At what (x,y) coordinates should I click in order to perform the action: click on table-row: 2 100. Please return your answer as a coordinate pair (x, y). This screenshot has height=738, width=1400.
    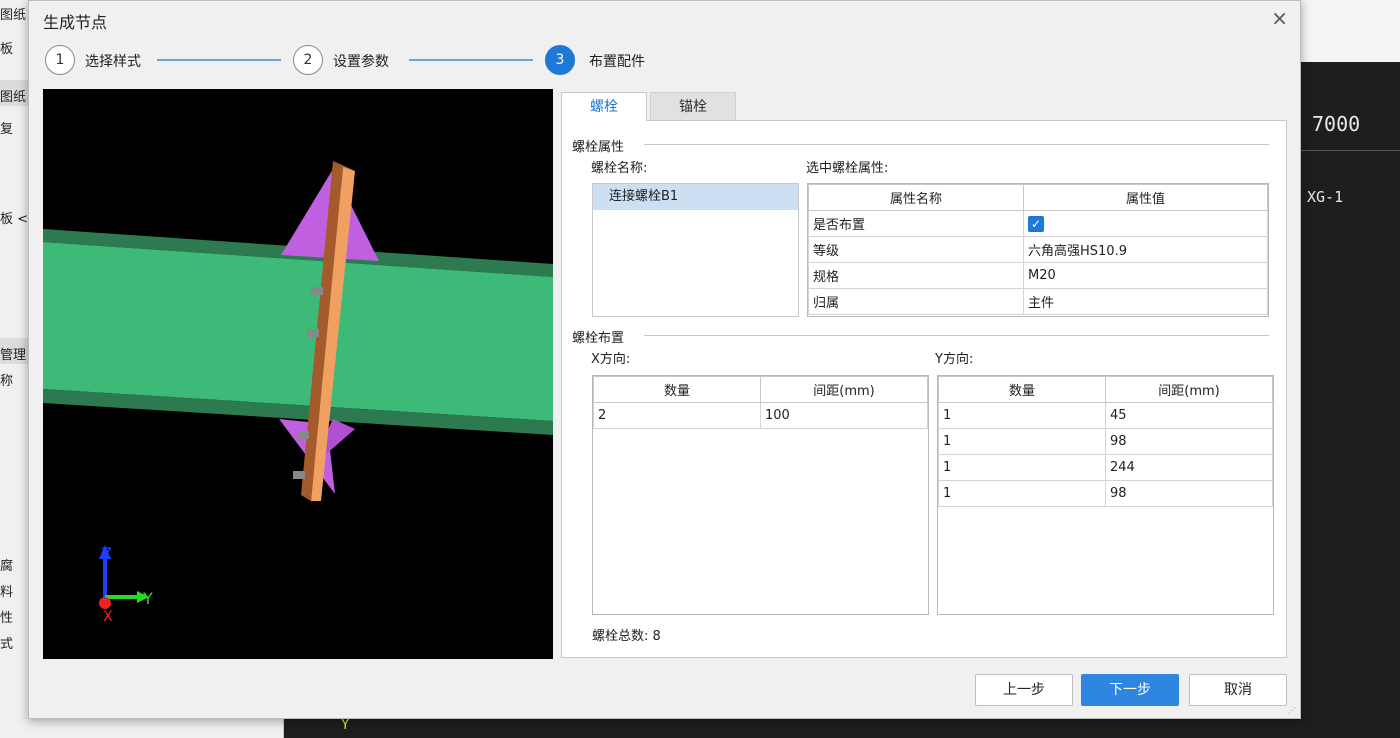
    Looking at the image, I should click on (760, 415).